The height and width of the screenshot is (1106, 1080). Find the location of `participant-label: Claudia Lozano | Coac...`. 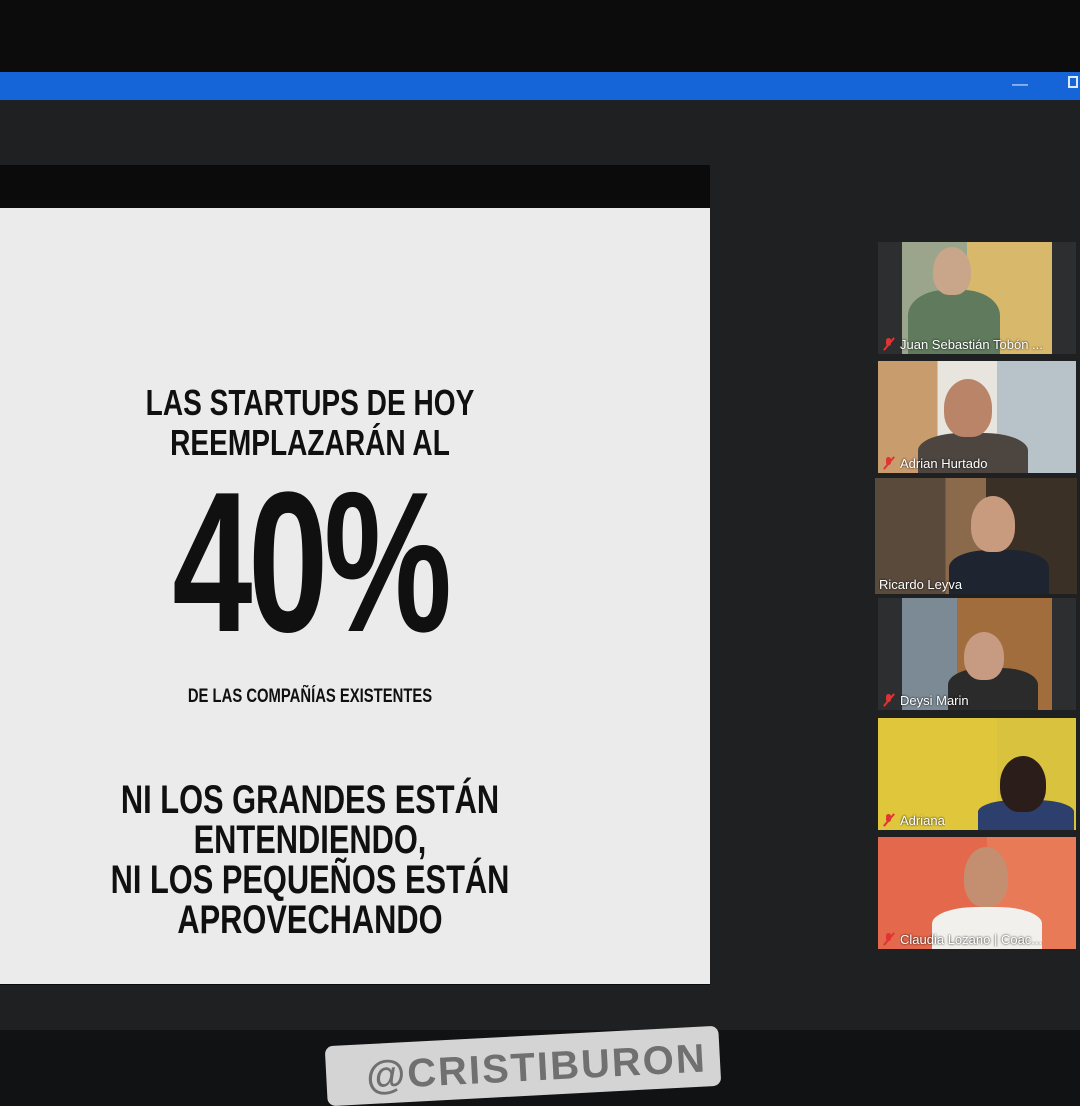

participant-label: Claudia Lozano | Coac... is located at coordinates (962, 939).